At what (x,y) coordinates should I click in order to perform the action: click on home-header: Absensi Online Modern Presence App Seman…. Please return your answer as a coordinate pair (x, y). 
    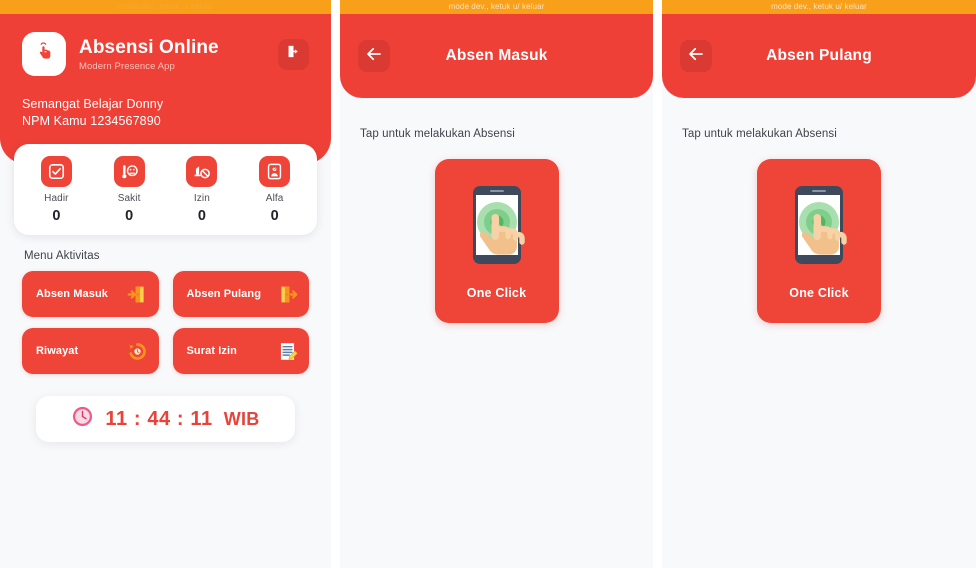
    Looking at the image, I should click on (165, 89).